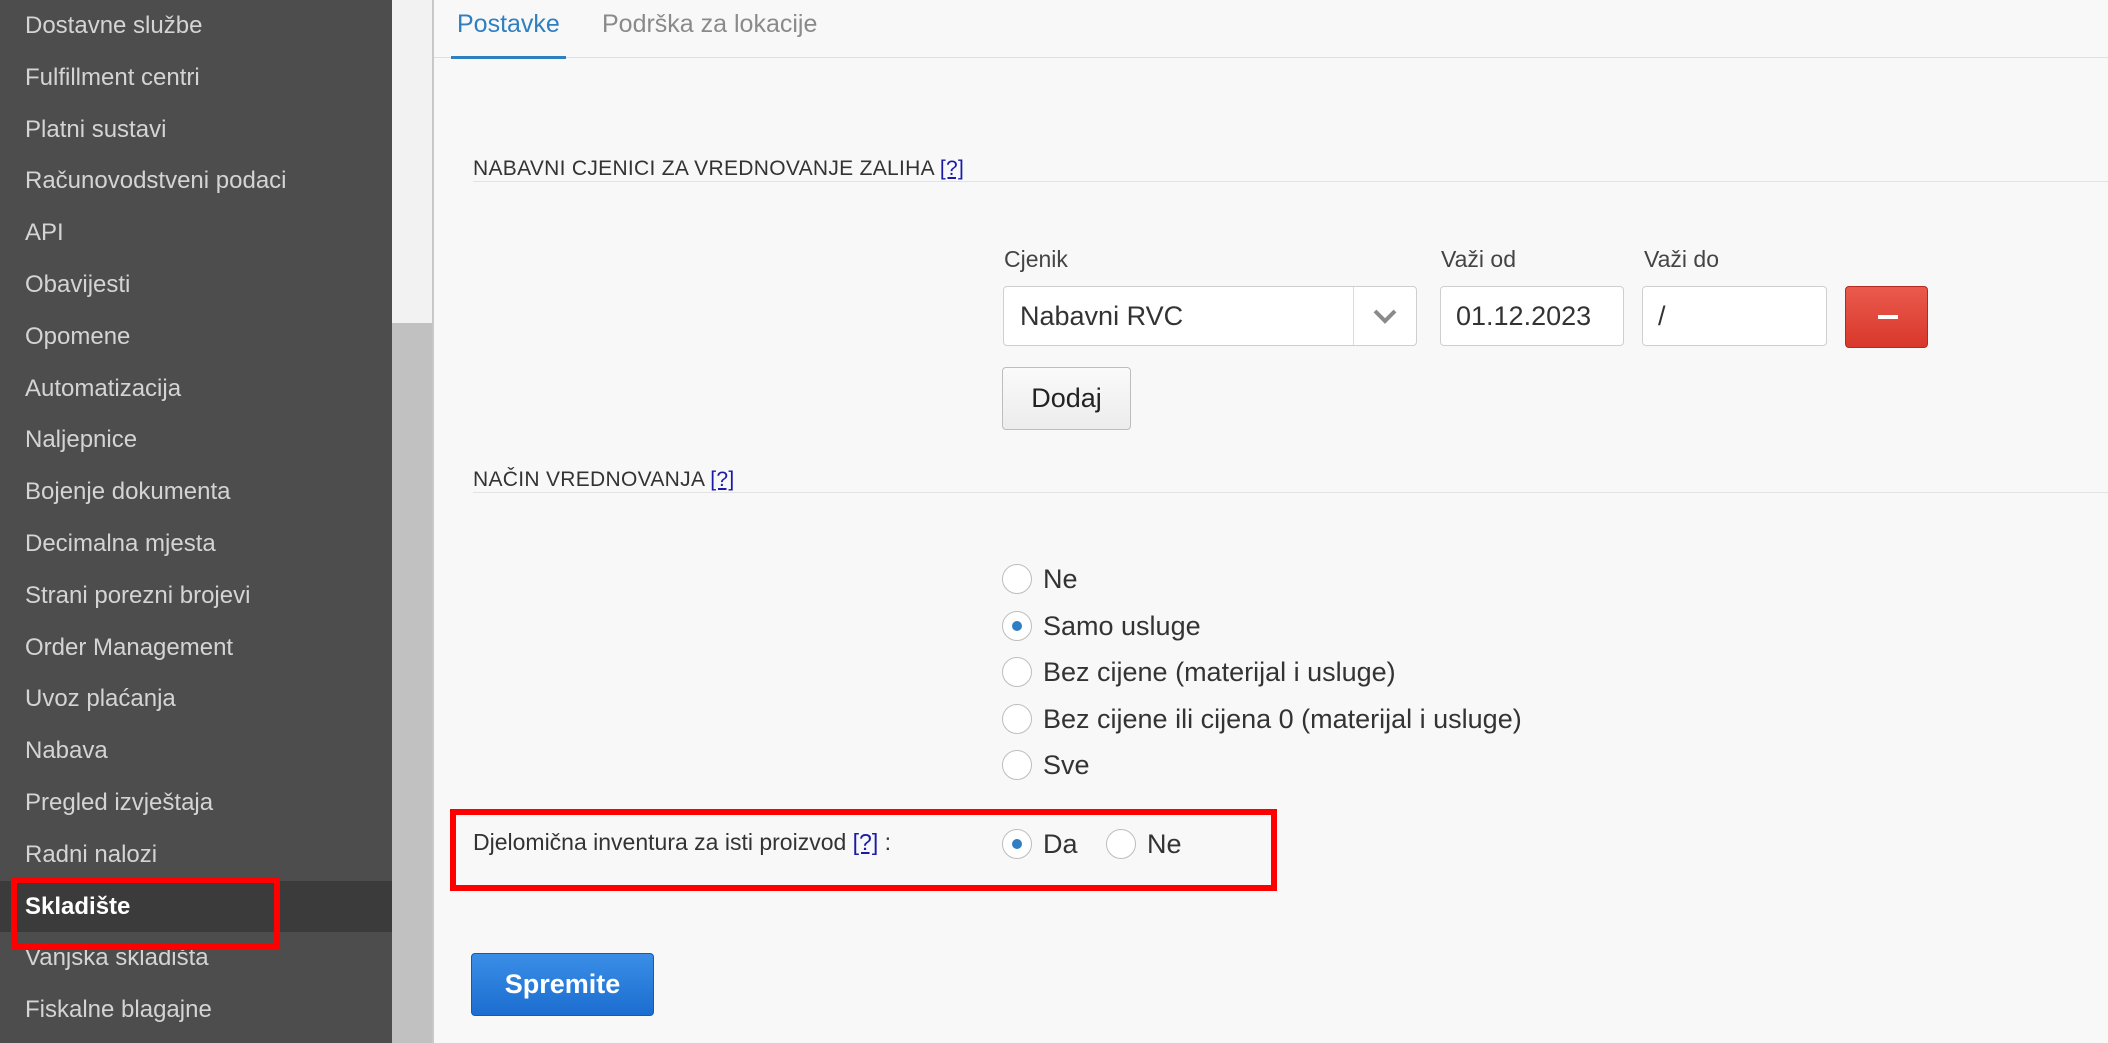 The height and width of the screenshot is (1043, 2108). Describe the element at coordinates (1102, 316) in the screenshot. I see `pricelist-select-value: Nabavni RVC` at that location.